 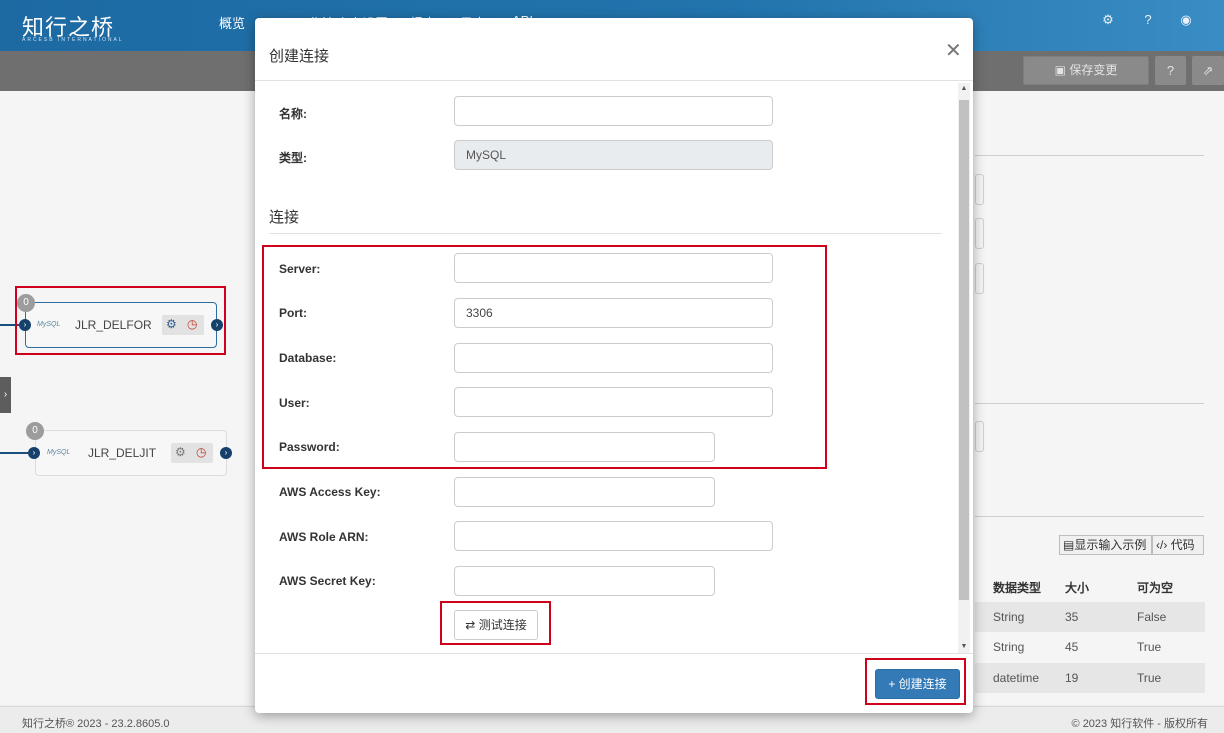 What do you see at coordinates (1072, 647) in the screenshot?
I see `cell-size: 45` at bounding box center [1072, 647].